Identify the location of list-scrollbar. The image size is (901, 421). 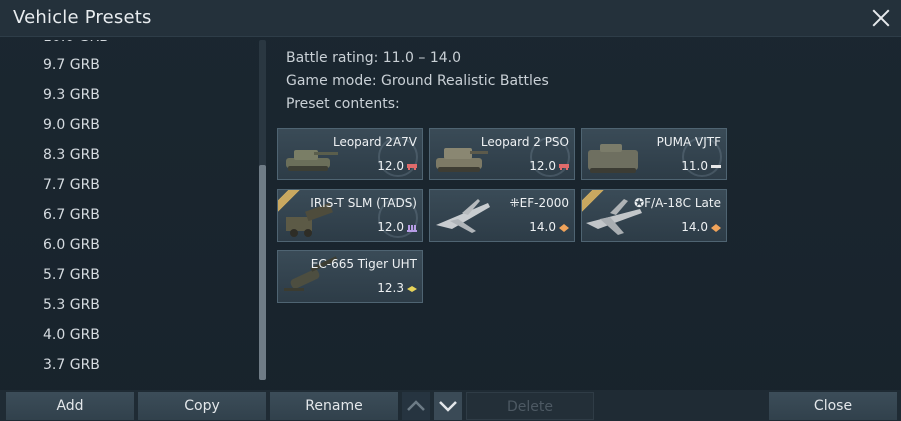
(262, 210).